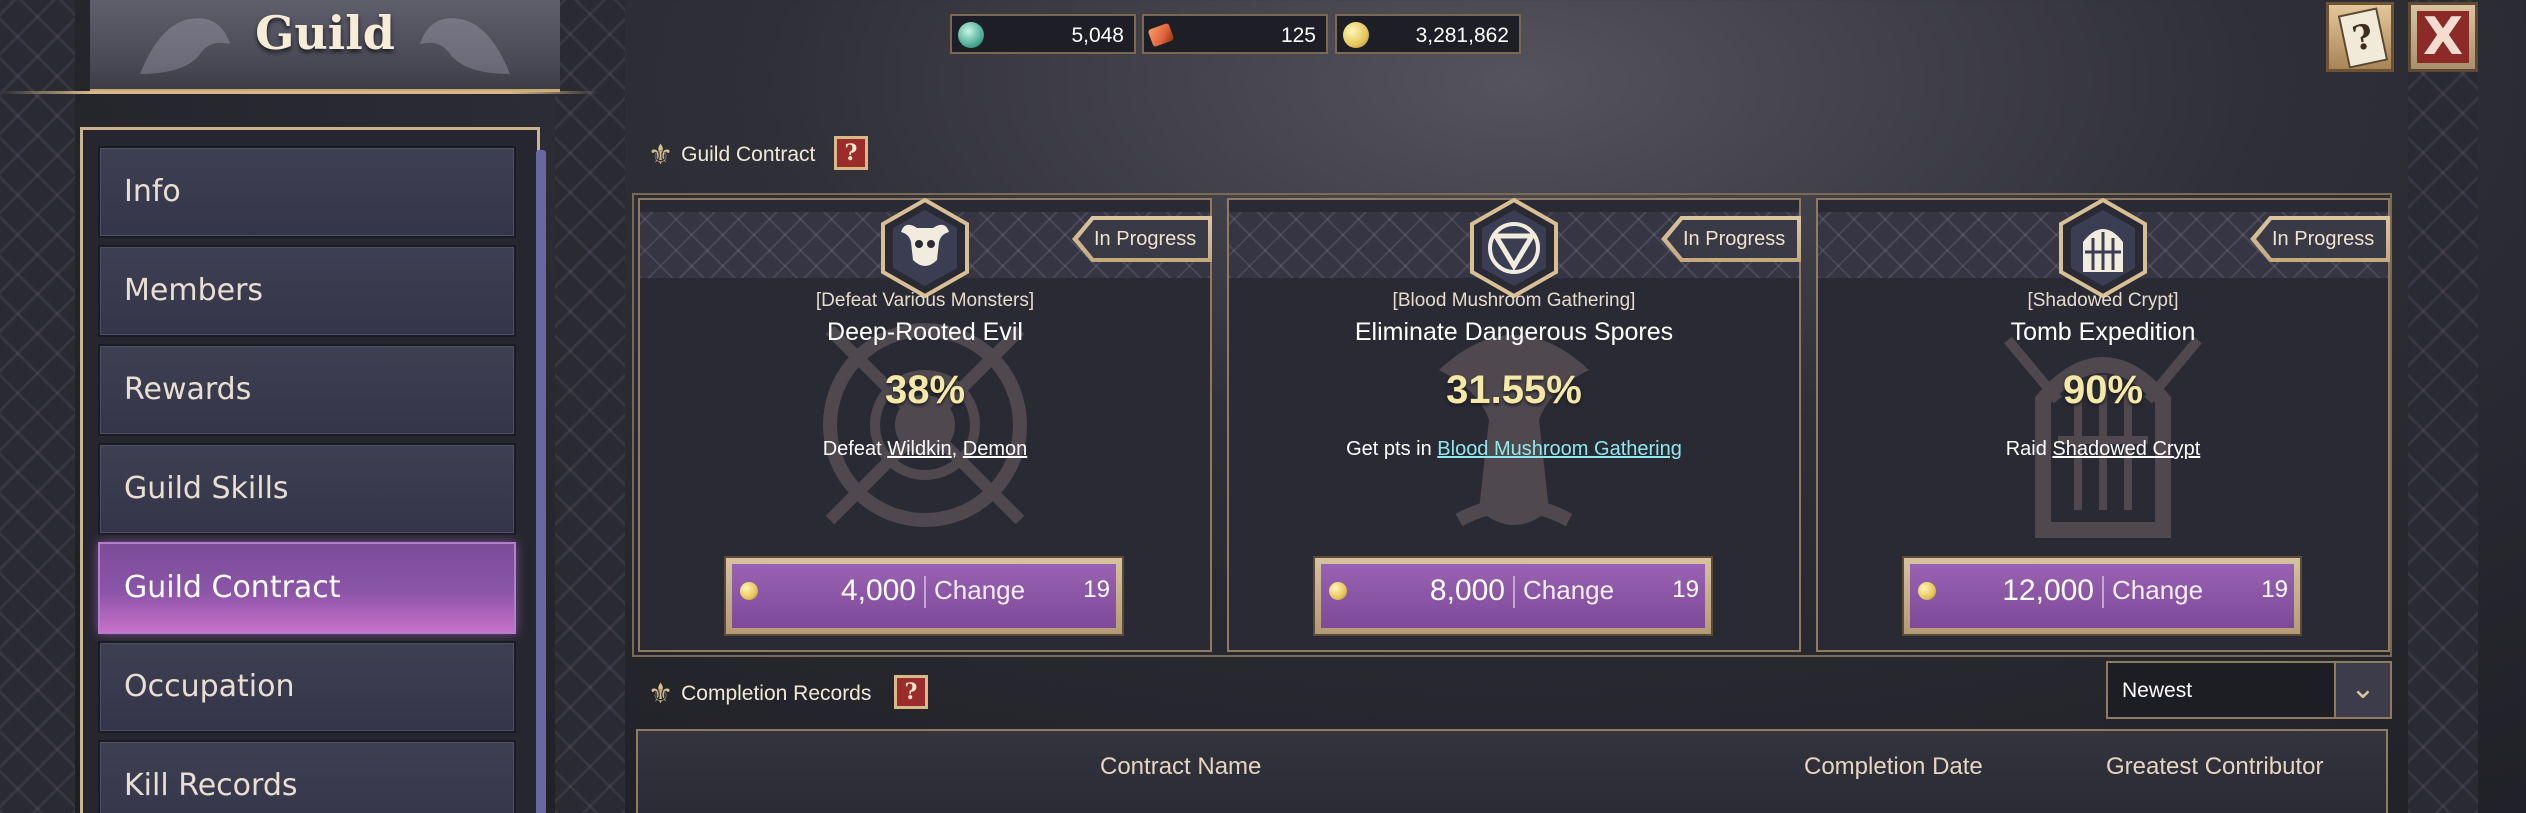 The height and width of the screenshot is (813, 2526). Describe the element at coordinates (2362, 690) in the screenshot. I see `chevron-down-icon: ⌄` at that location.